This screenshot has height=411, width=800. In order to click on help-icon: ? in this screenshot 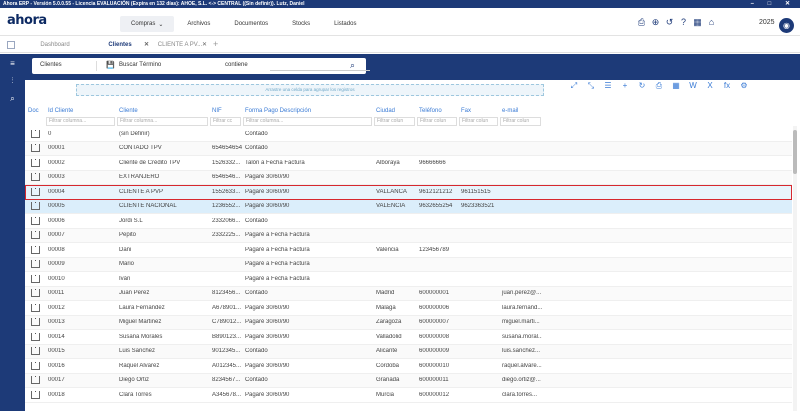, I will do `click(683, 22)`.